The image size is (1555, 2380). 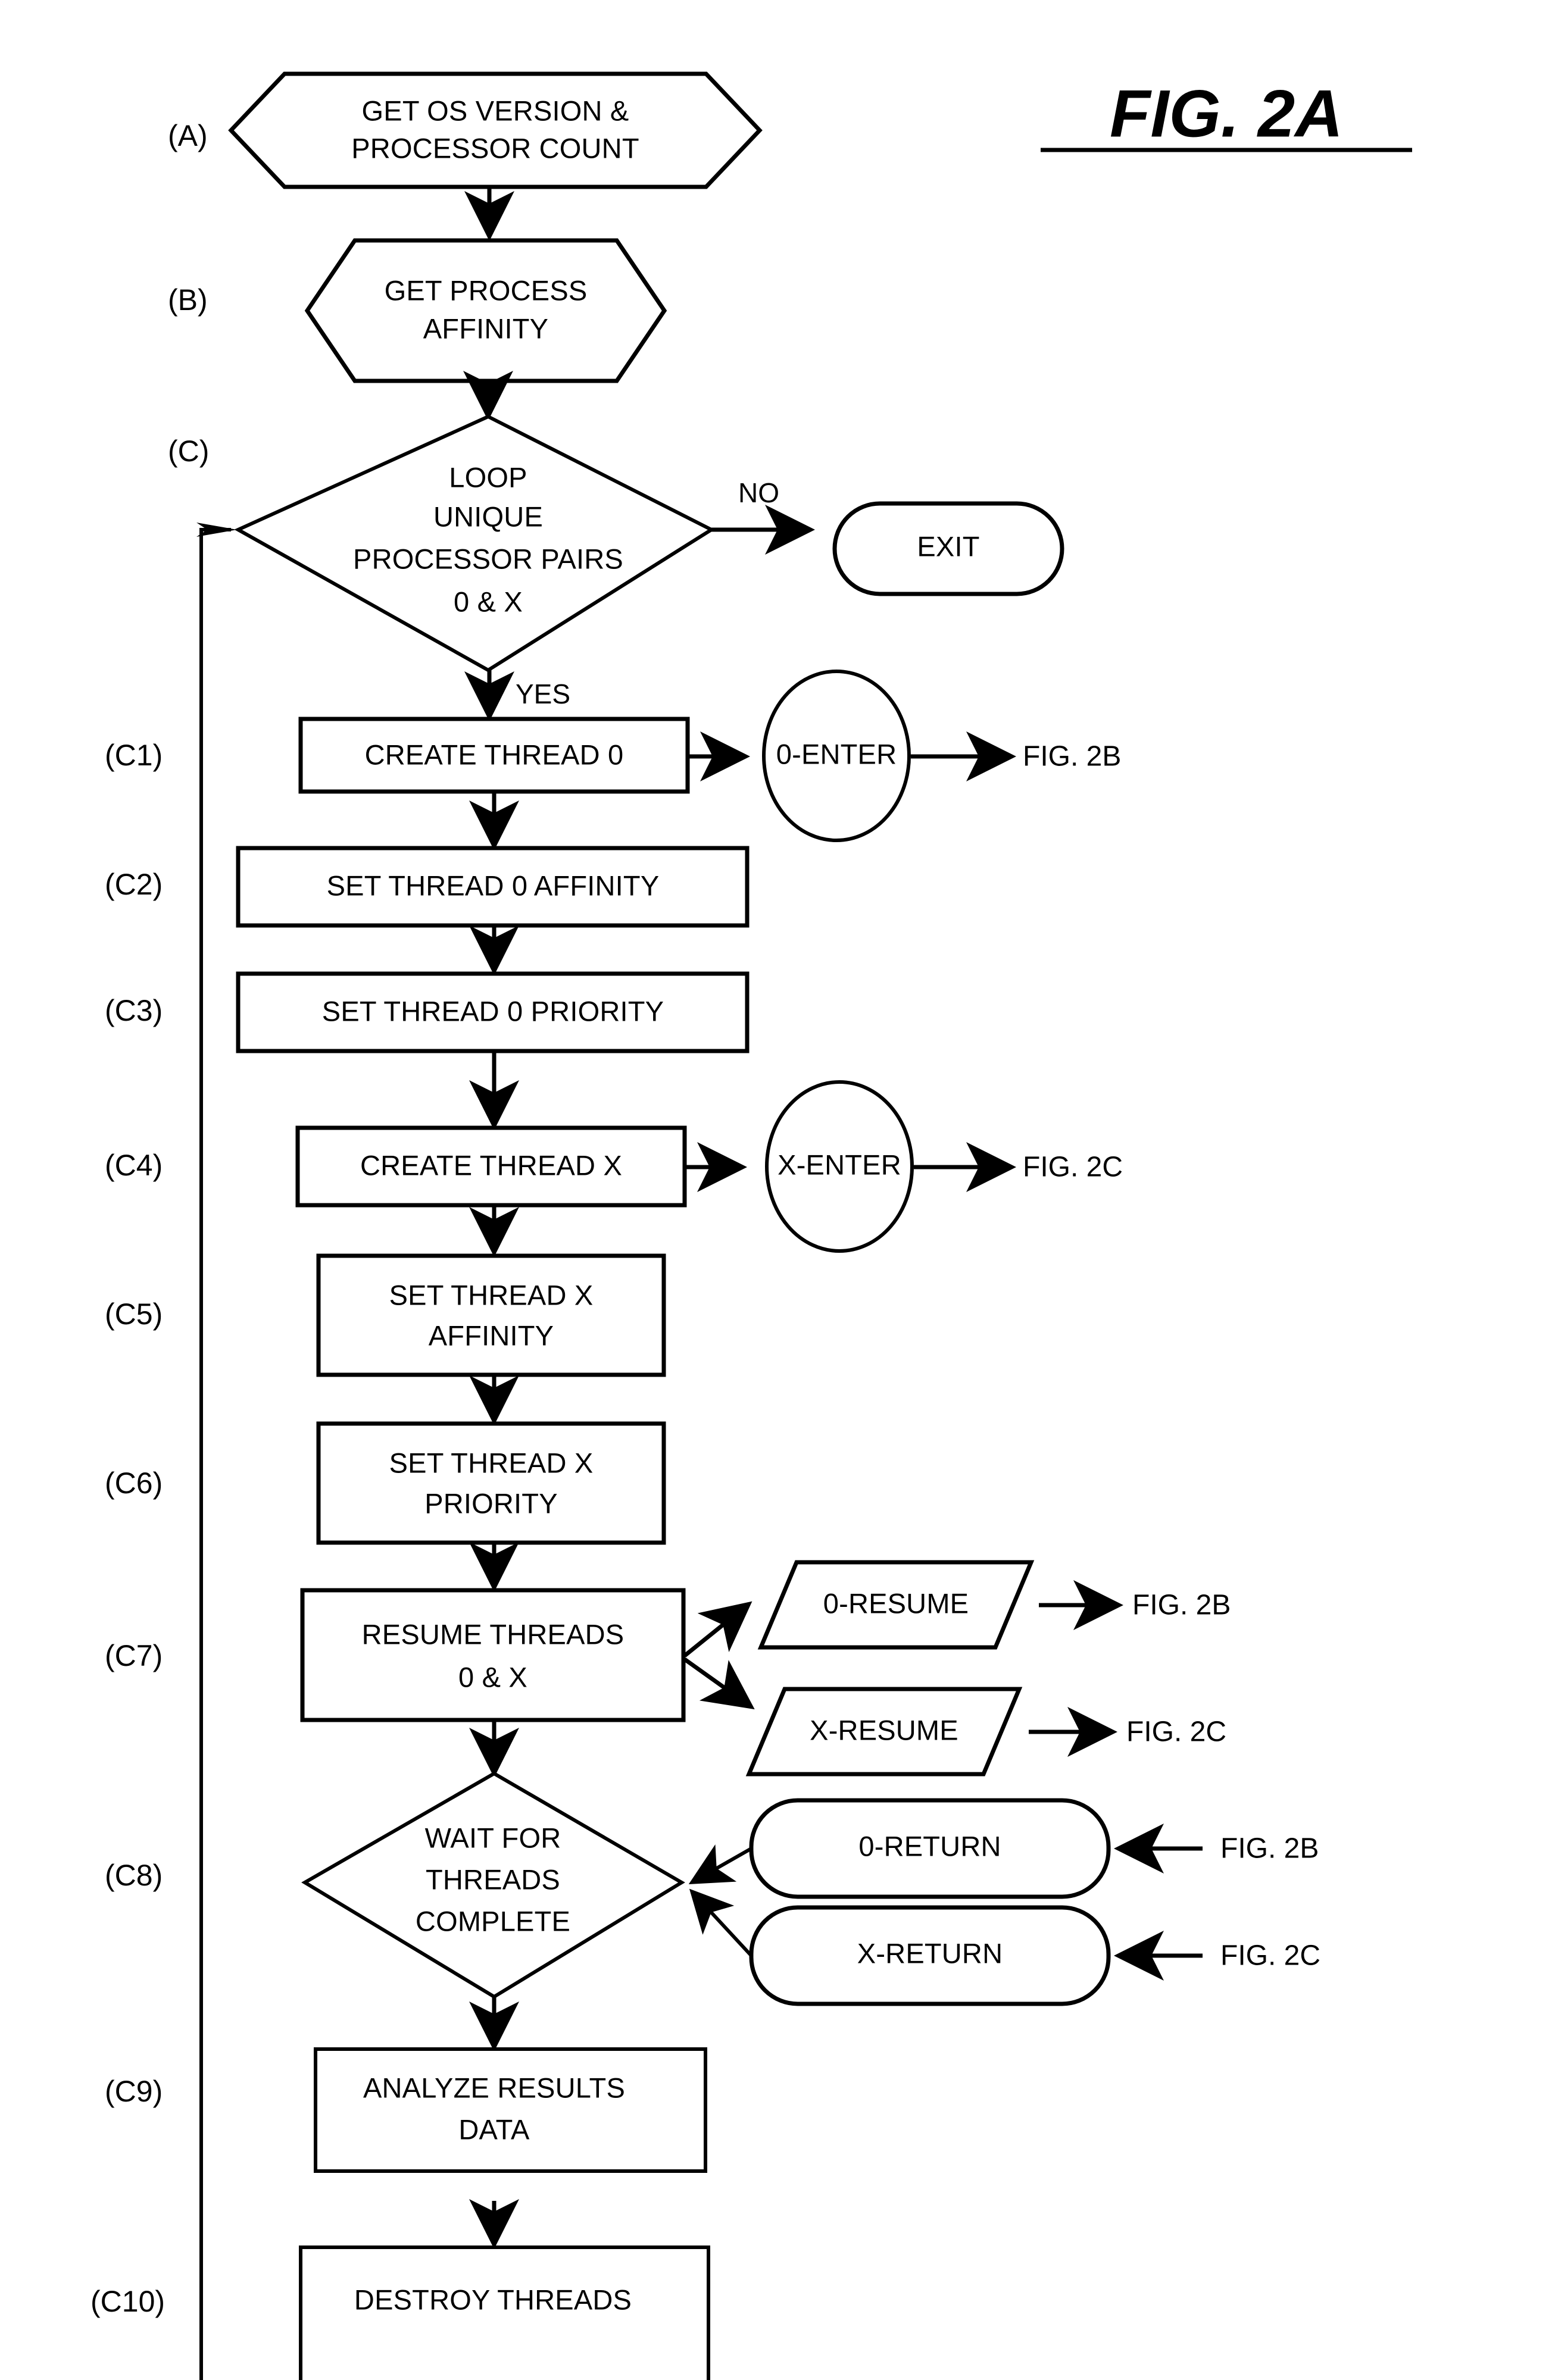 I want to click on node-a-hexagon, so click(x=495, y=130).